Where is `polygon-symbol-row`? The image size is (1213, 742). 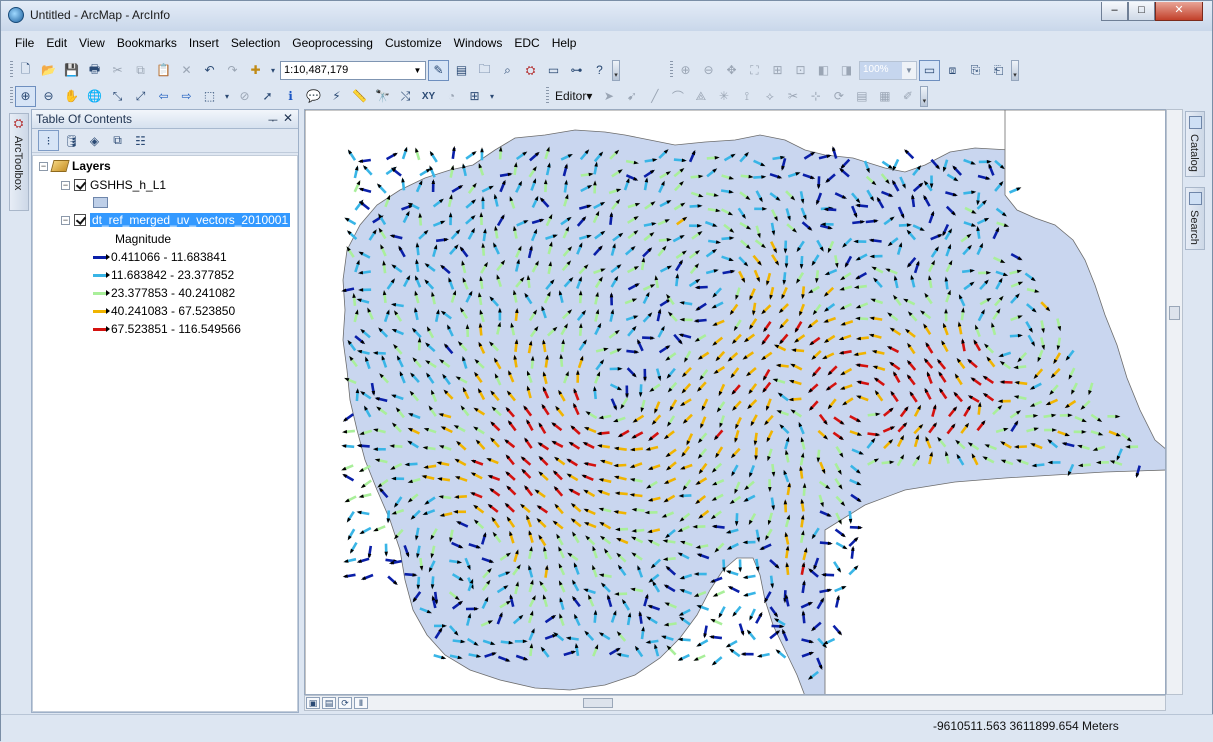
polygon-symbol-row is located at coordinates (100, 202).